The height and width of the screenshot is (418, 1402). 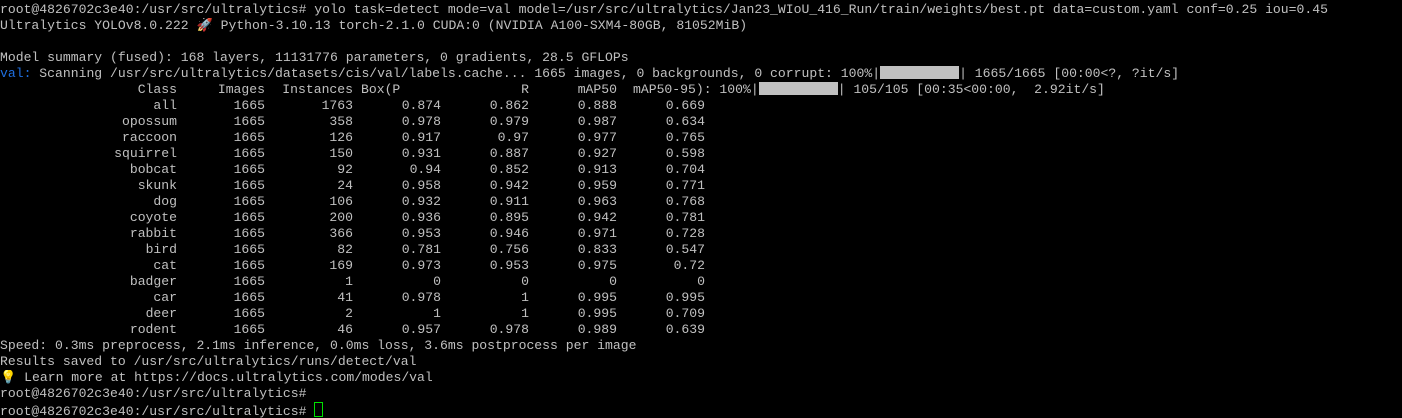 What do you see at coordinates (509, 169) in the screenshot?
I see `r-cell: 0.852` at bounding box center [509, 169].